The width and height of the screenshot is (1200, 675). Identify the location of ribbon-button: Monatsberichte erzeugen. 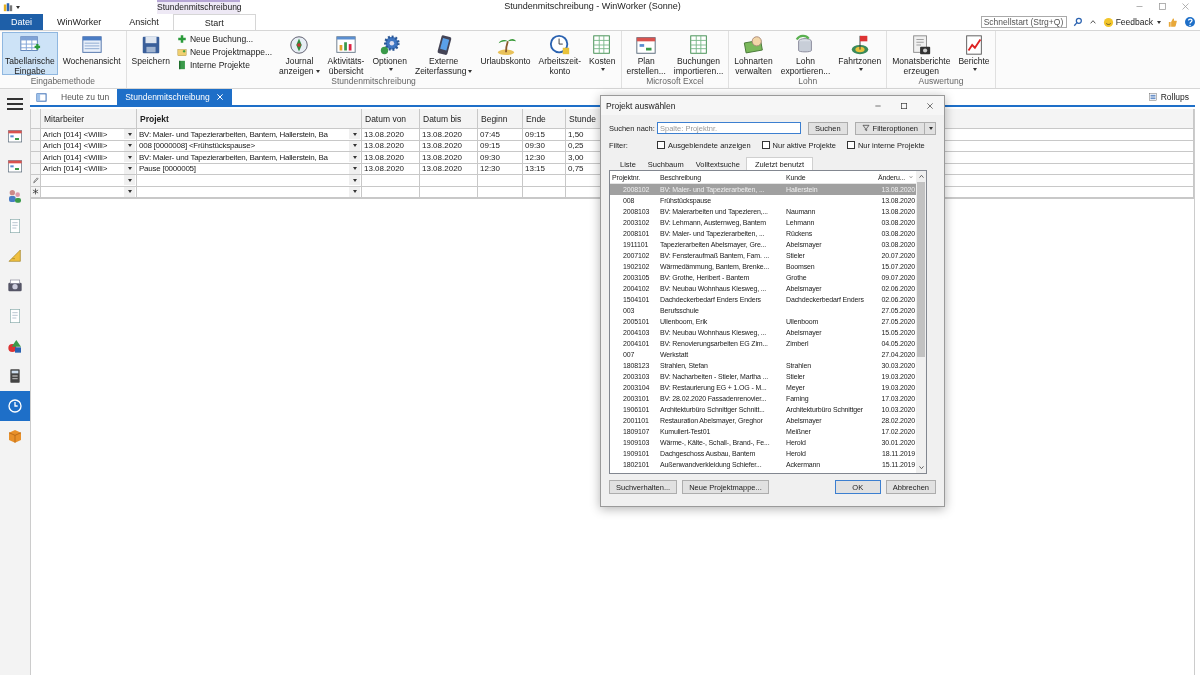
(921, 53).